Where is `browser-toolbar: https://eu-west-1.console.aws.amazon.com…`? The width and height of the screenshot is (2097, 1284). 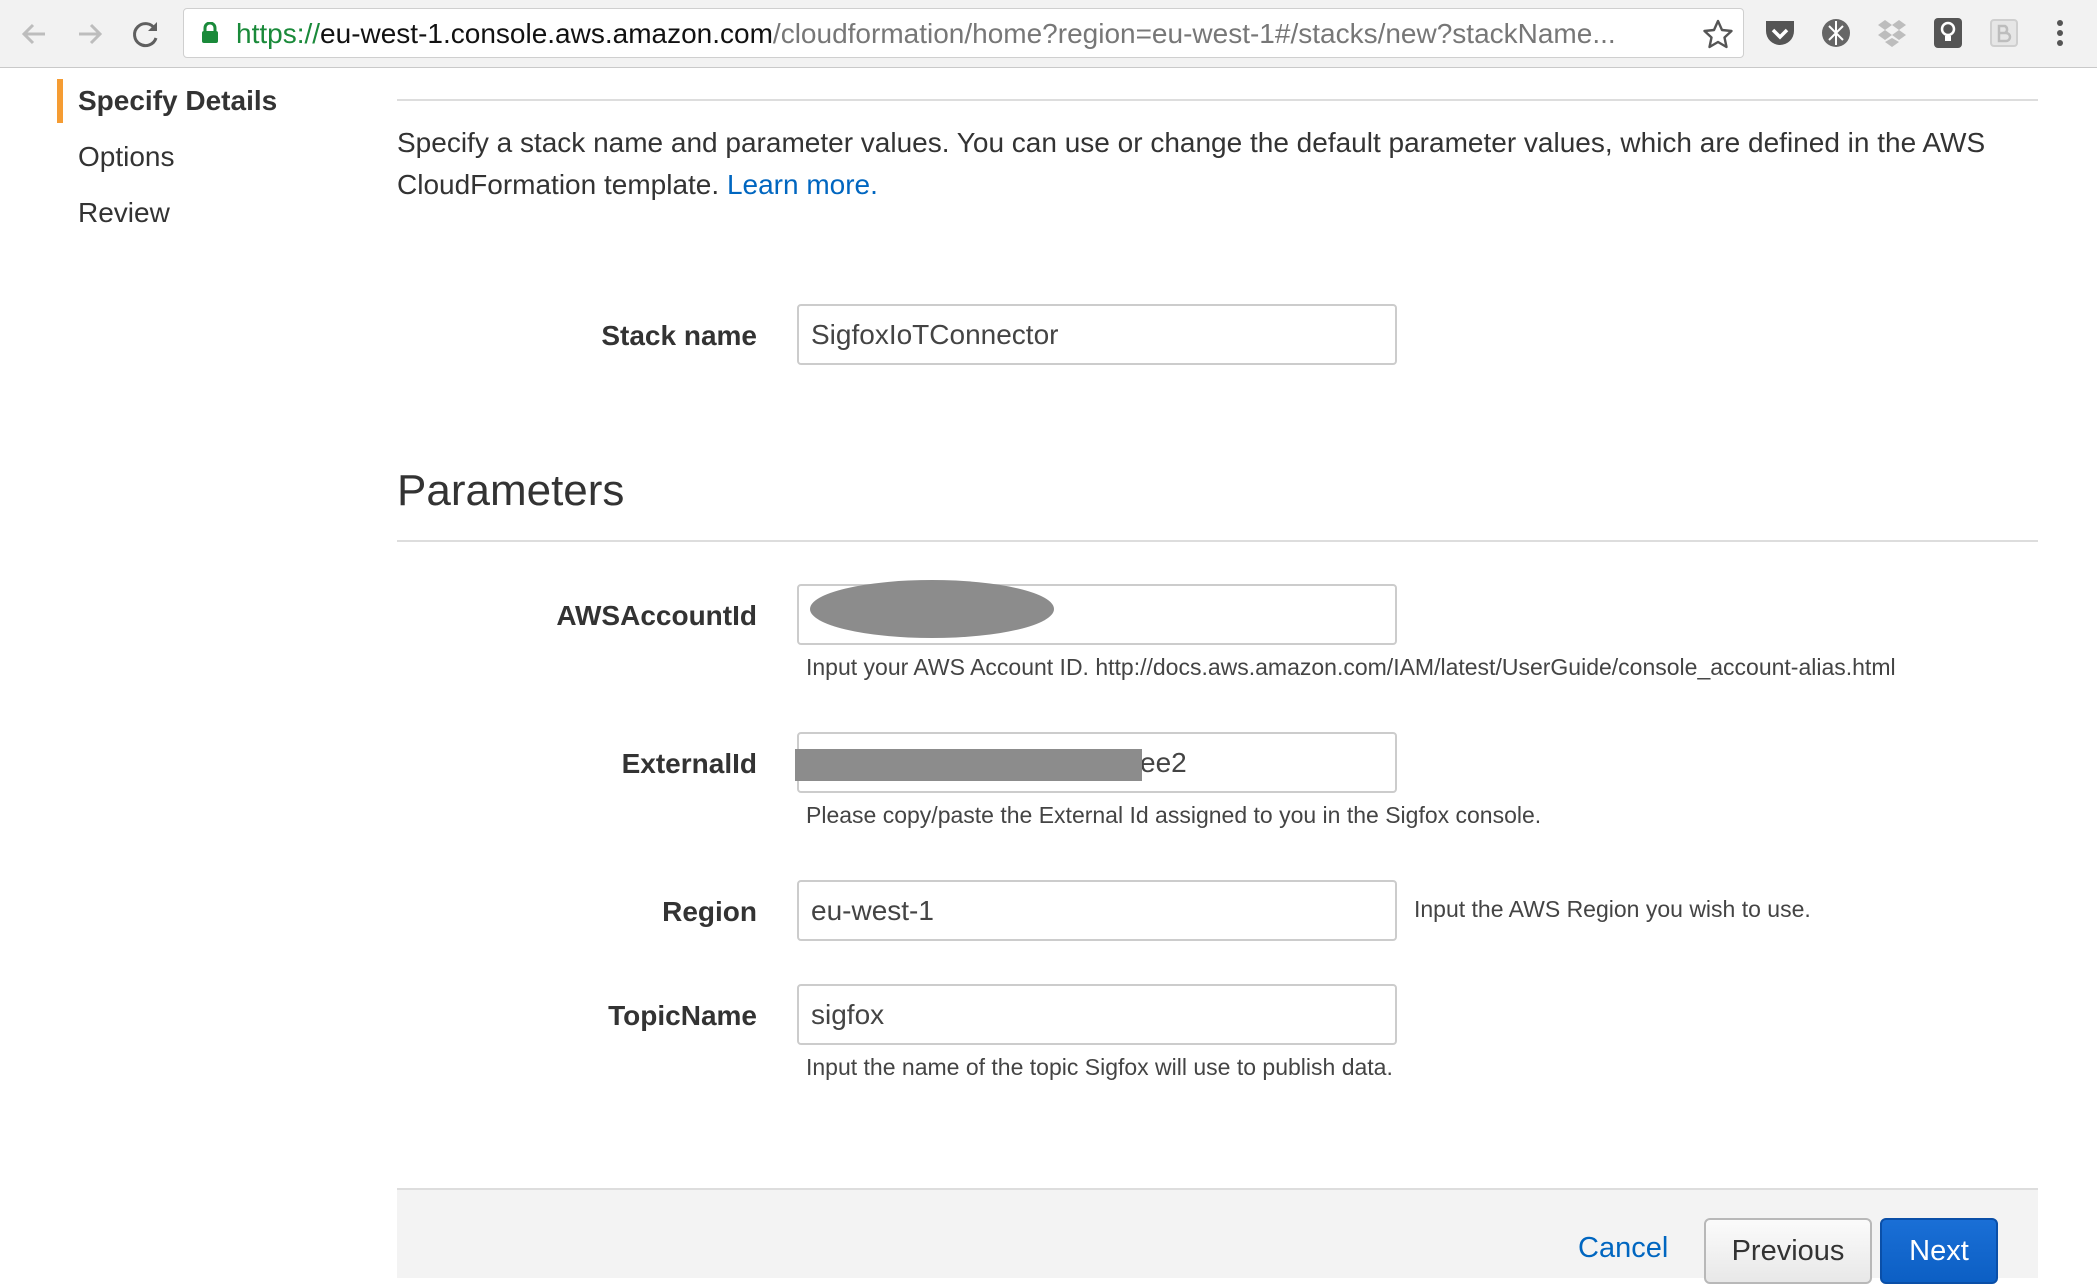
browser-toolbar: https://eu-west-1.console.aws.amazon.com… is located at coordinates (1048, 34).